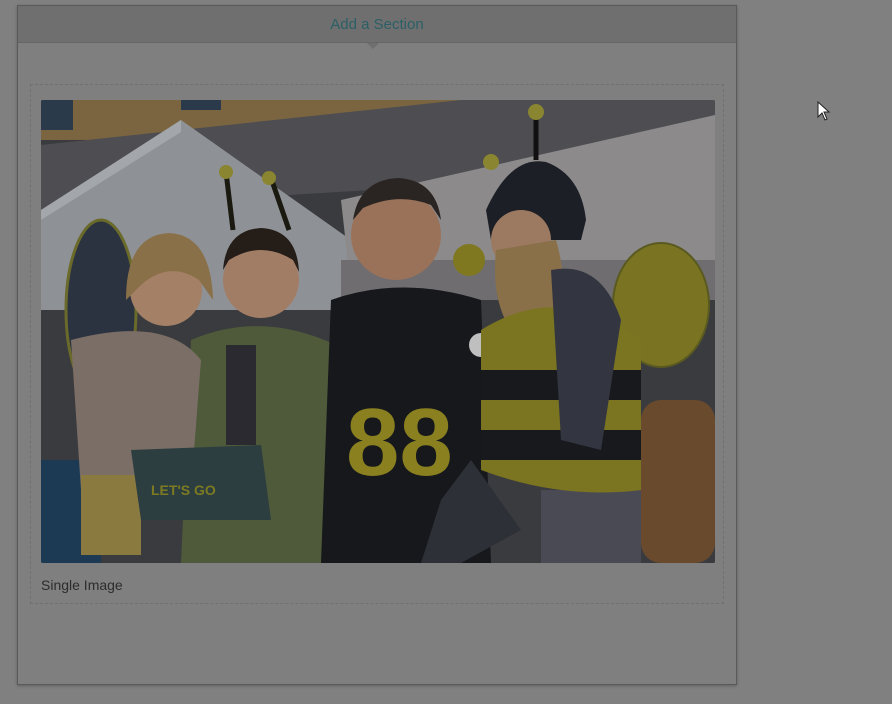 This screenshot has width=892, height=704. I want to click on block-caption: Single Image, so click(82, 585).